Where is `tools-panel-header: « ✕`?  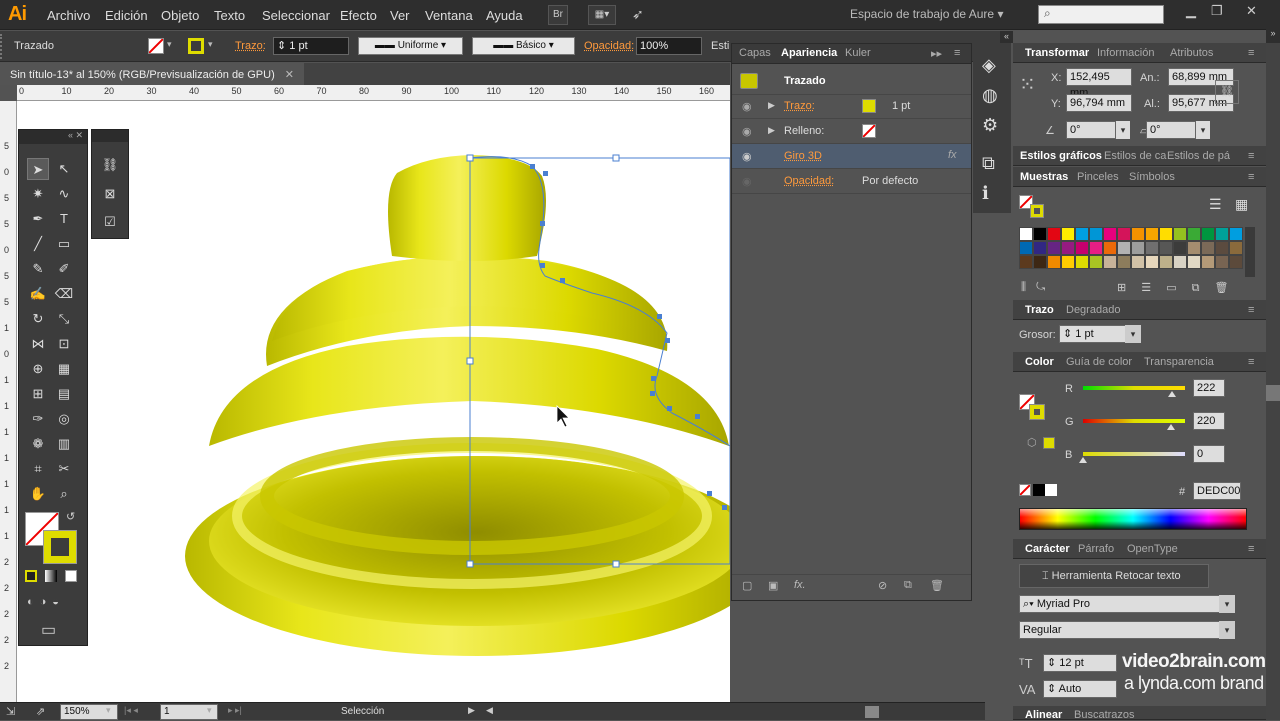 tools-panel-header: « ✕ is located at coordinates (53, 137).